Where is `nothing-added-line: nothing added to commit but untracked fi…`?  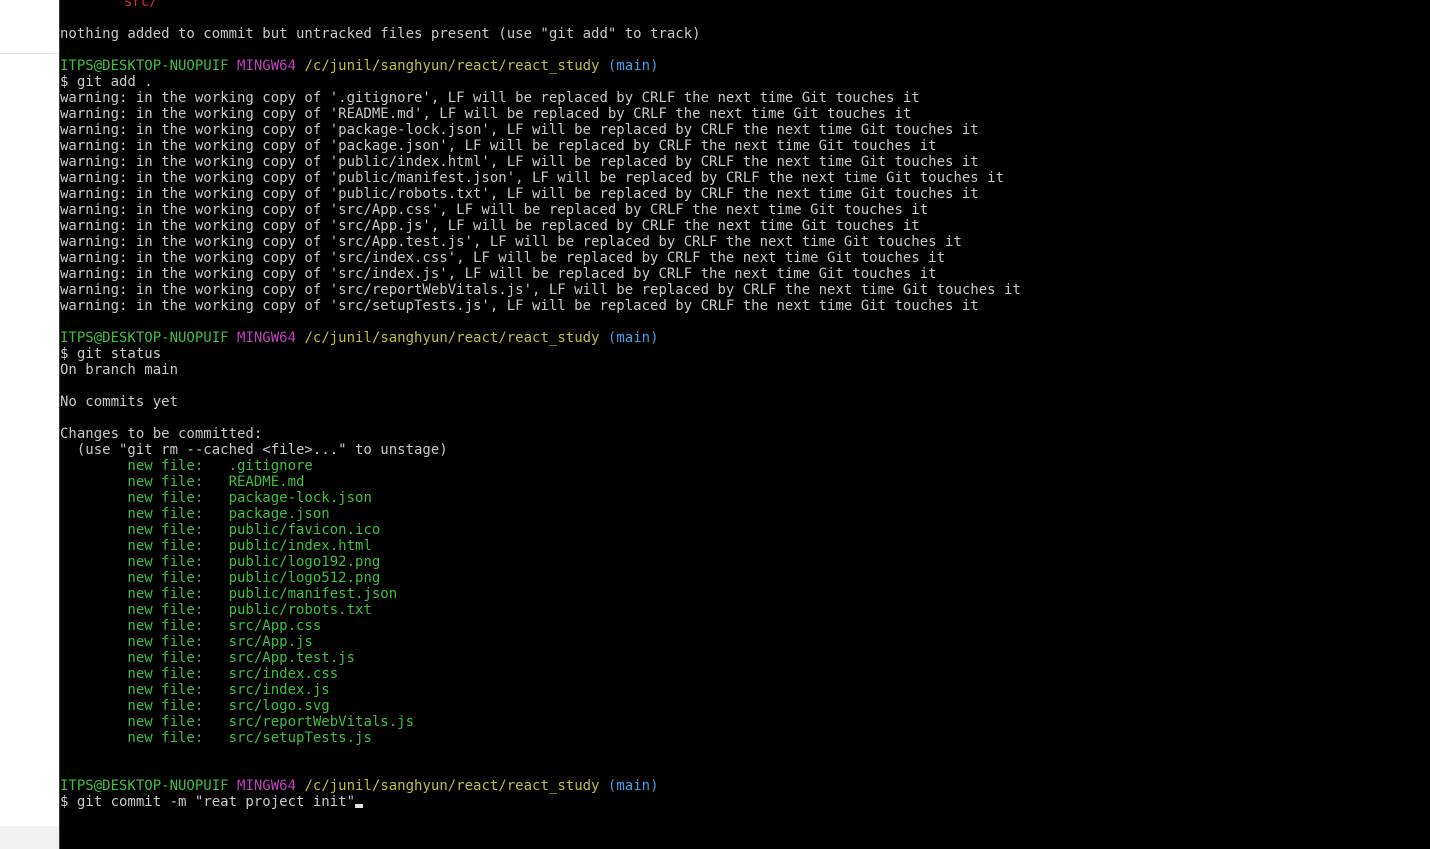
nothing-added-line: nothing added to commit but untracked fi… is located at coordinates (380, 34).